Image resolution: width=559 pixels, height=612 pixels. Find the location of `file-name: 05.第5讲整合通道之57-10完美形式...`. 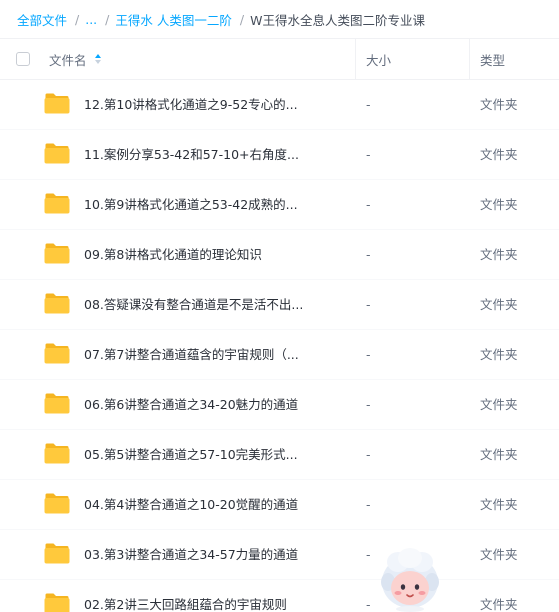

file-name: 05.第5讲整合通道之57-10完美形式... is located at coordinates (191, 455).